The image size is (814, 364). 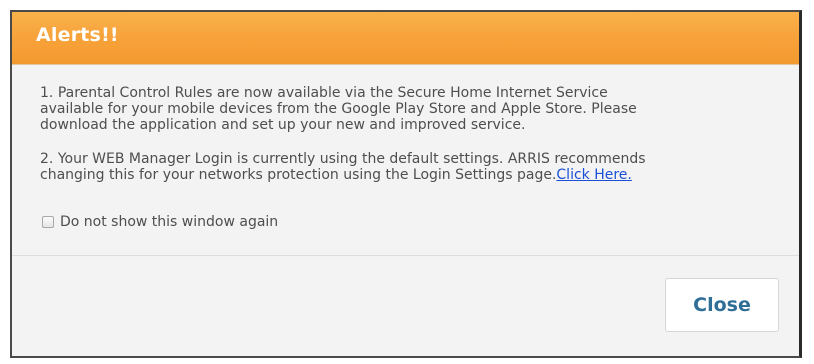 What do you see at coordinates (47, 159) in the screenshot?
I see `alert-number-2: 2.` at bounding box center [47, 159].